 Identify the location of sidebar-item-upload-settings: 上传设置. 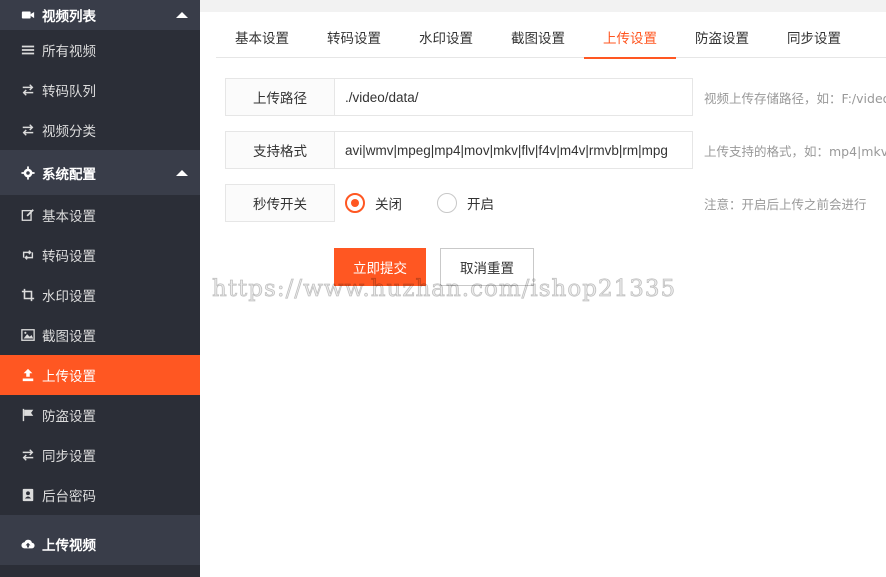
(100, 375).